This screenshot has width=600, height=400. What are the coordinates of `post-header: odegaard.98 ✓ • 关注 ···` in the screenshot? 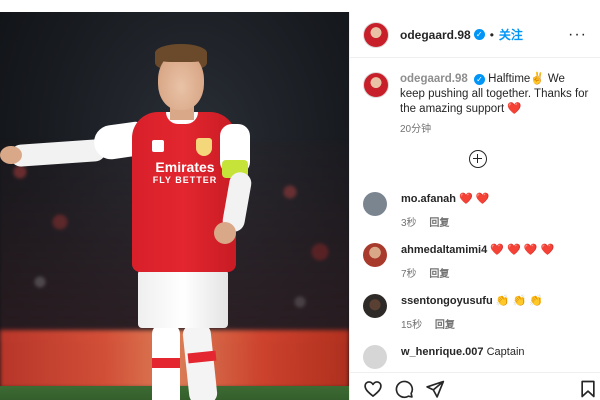 It's located at (475, 35).